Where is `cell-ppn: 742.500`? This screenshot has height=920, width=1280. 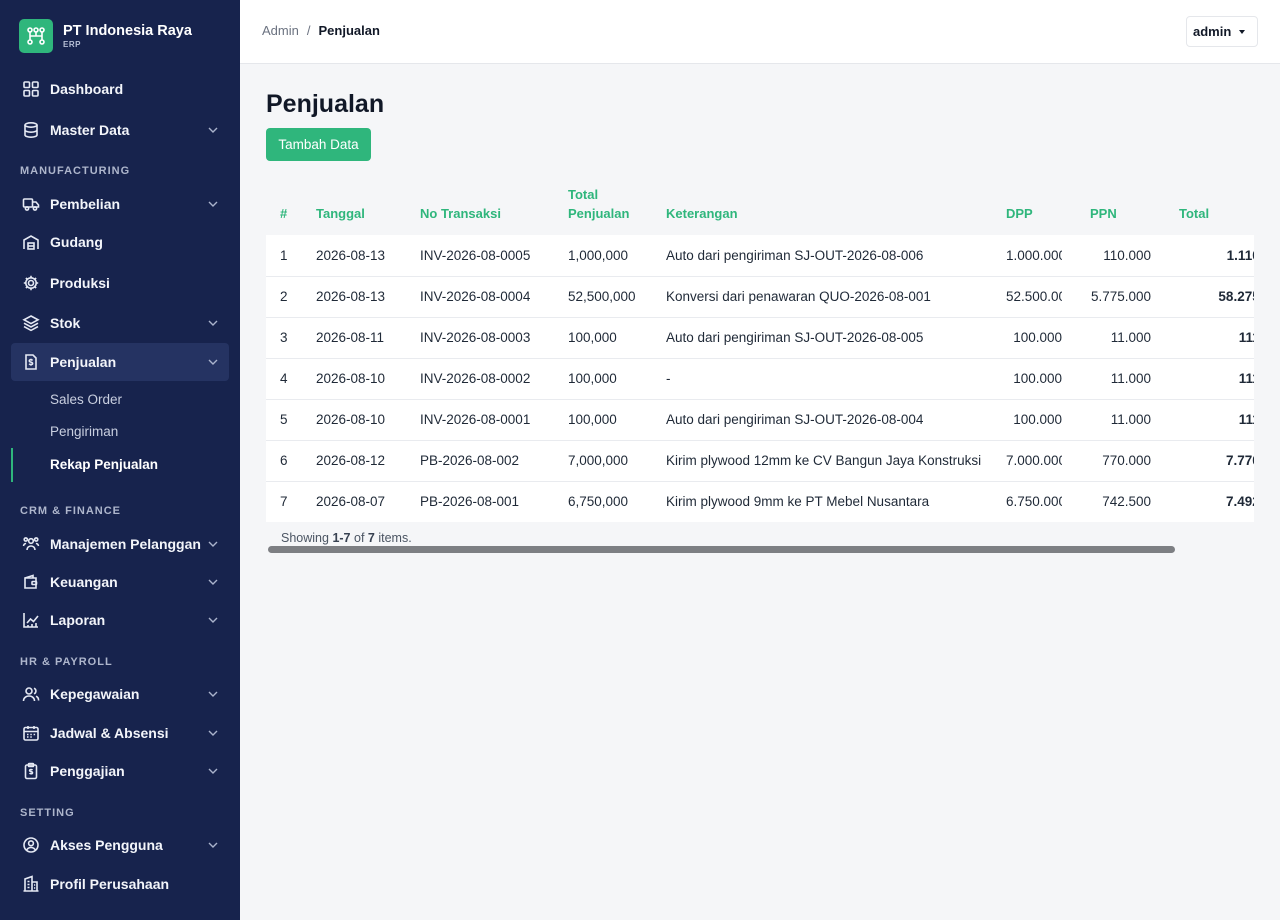
cell-ppn: 742.500 is located at coordinates (1106, 501).